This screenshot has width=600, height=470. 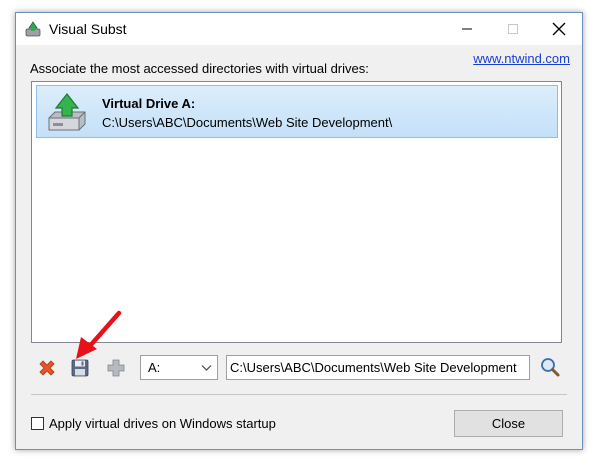 I want to click on minimize-icon, so click(x=467, y=29).